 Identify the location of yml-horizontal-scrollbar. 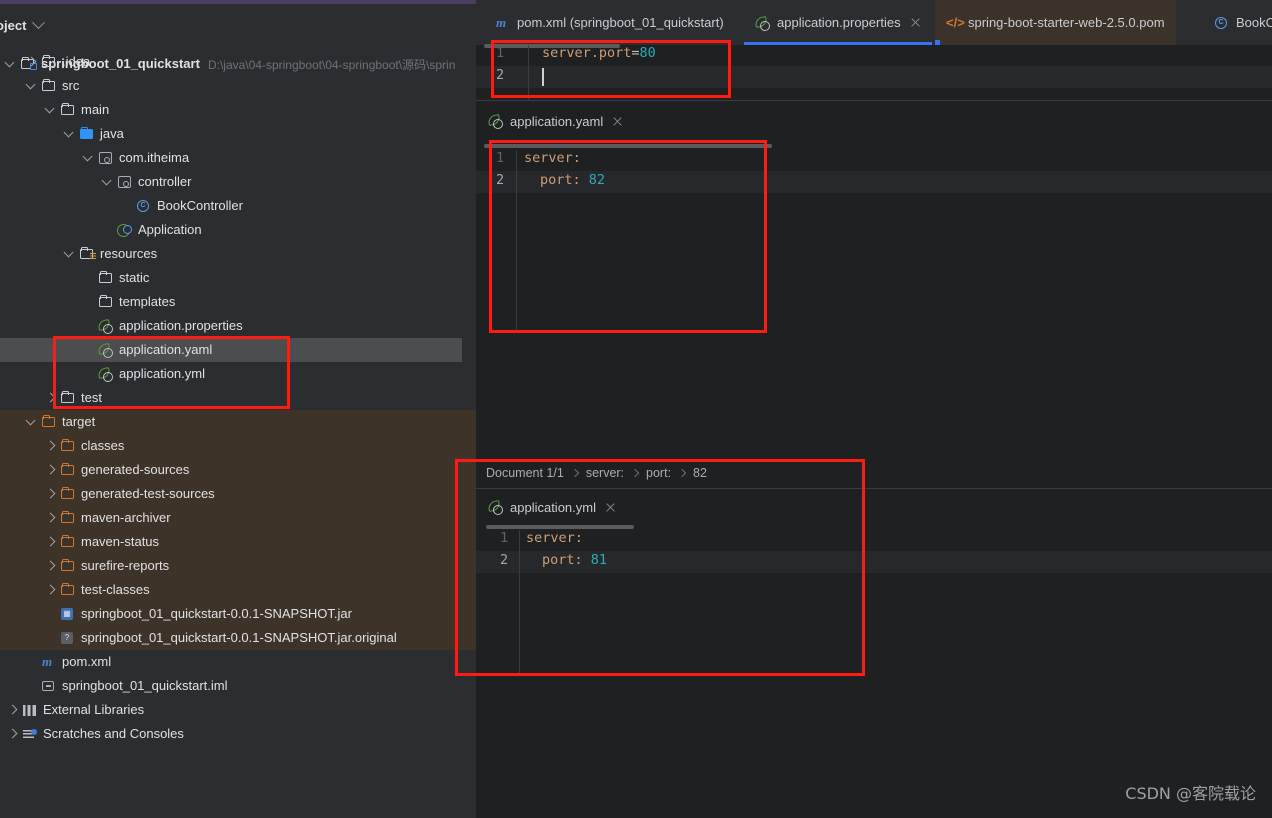
(560, 527).